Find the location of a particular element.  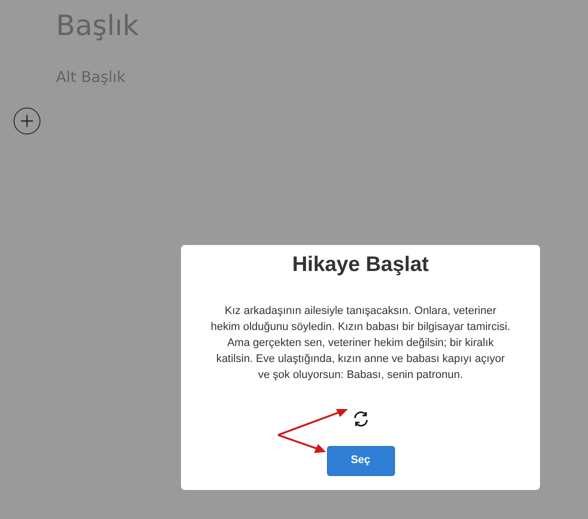

modal-title: Hikaye Başlat is located at coordinates (360, 265).